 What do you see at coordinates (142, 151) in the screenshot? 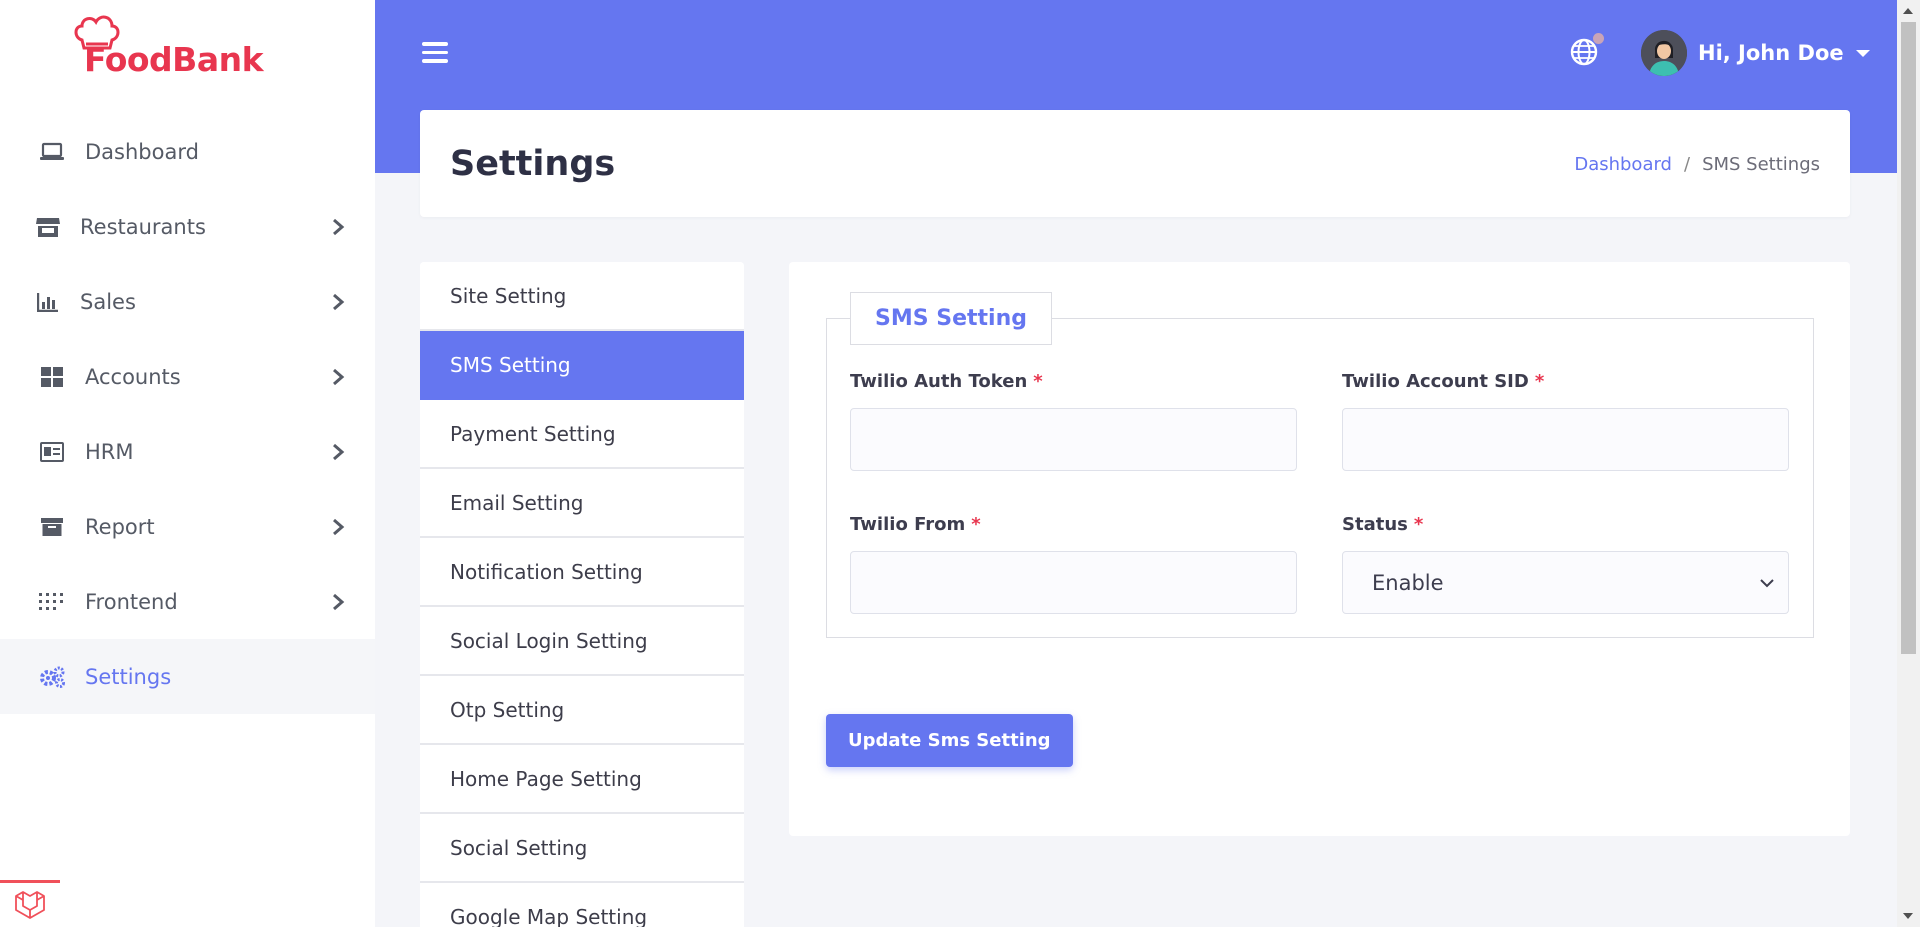
I see `sidebar-item-label: Dashboard` at bounding box center [142, 151].